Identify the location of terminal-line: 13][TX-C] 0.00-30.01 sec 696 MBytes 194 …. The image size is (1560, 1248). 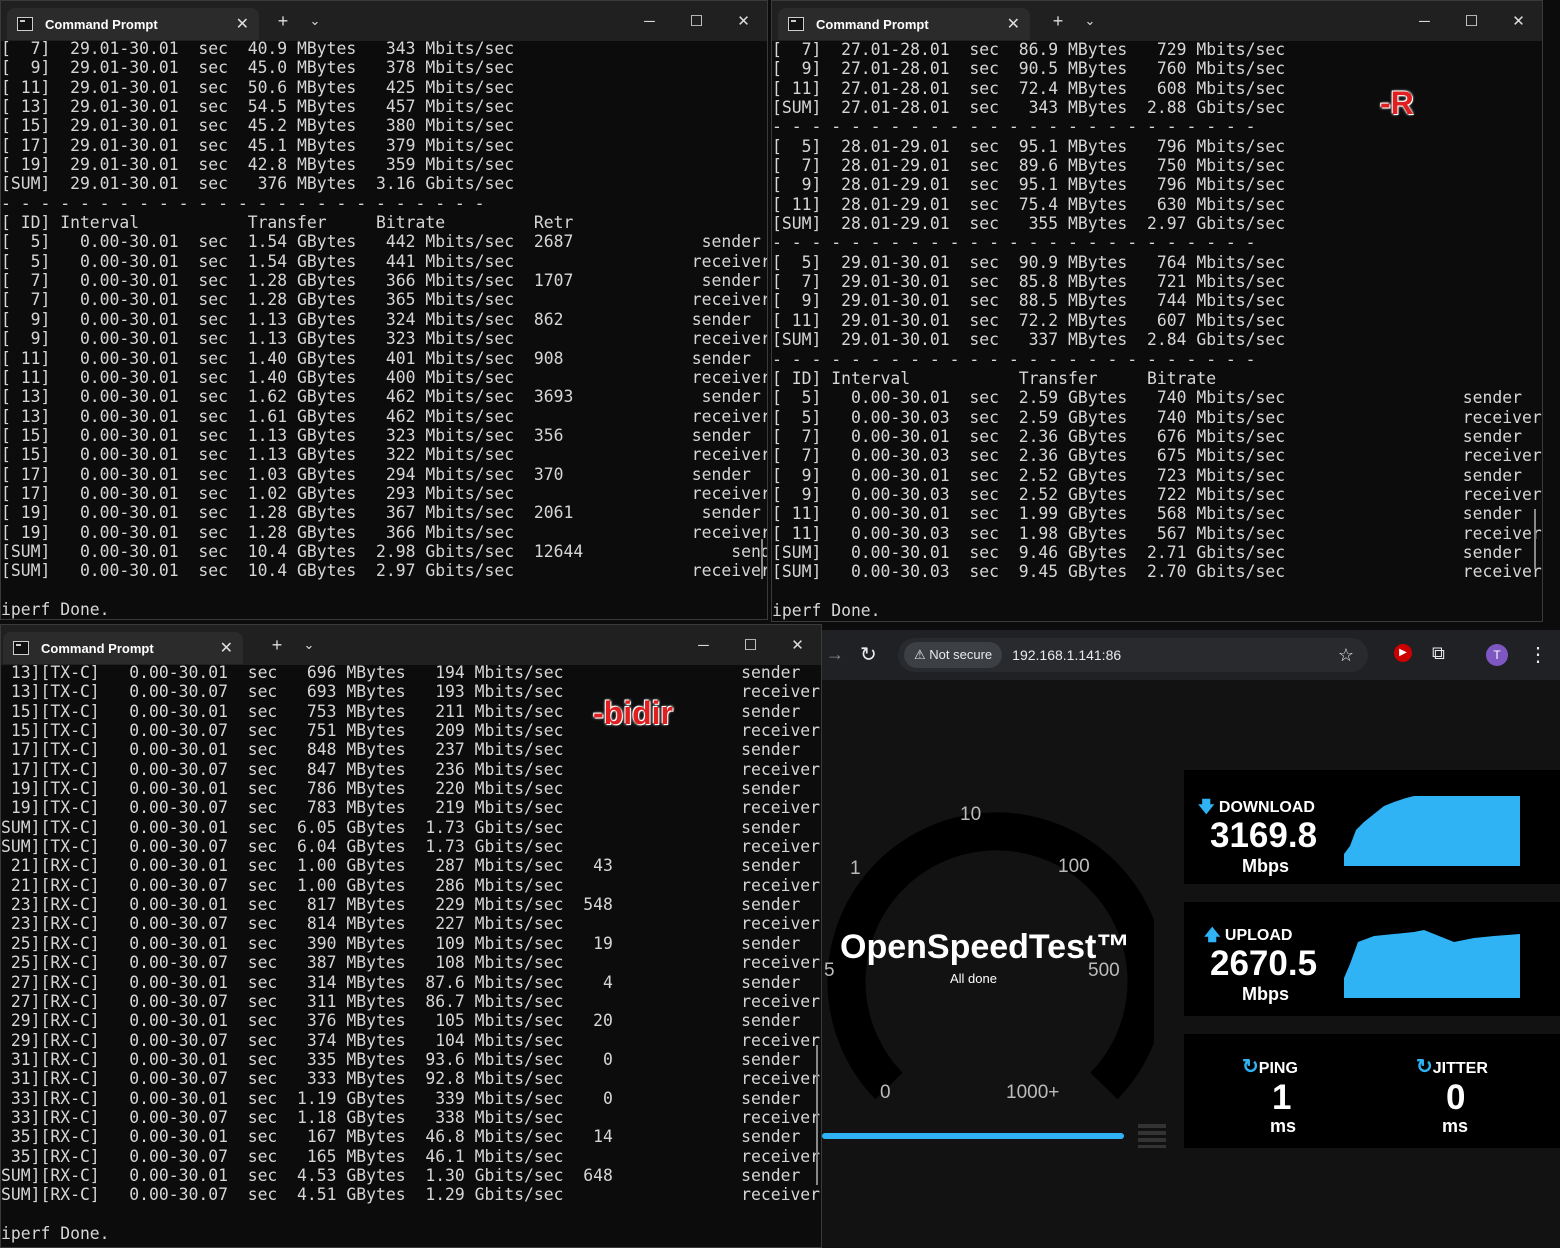
(401, 672).